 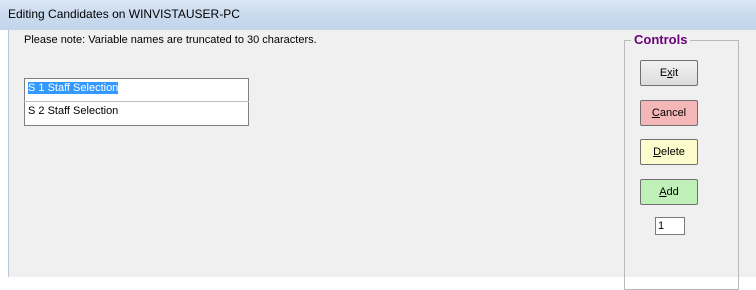 I want to click on candidate-item: S 1 Staff Selection, so click(x=127, y=89).